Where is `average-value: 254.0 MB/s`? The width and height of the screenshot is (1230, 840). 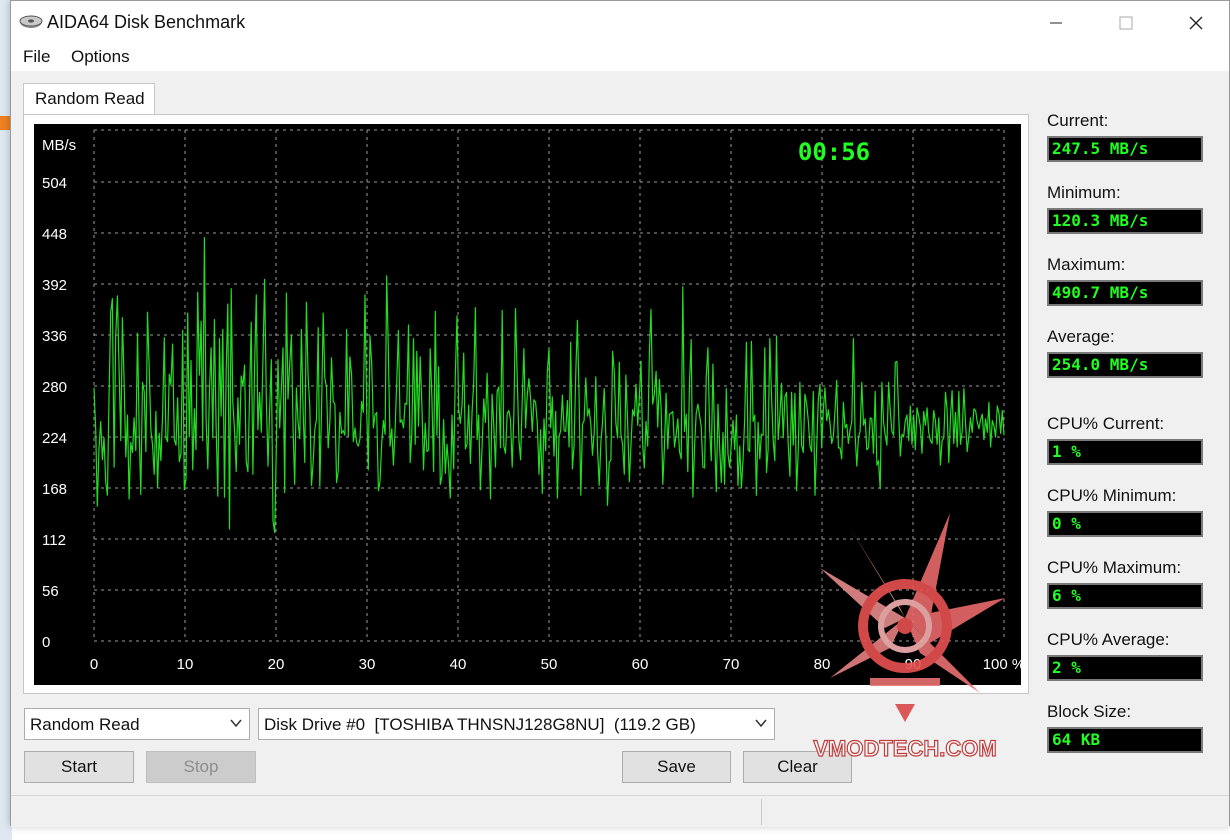
average-value: 254.0 MB/s is located at coordinates (1125, 365).